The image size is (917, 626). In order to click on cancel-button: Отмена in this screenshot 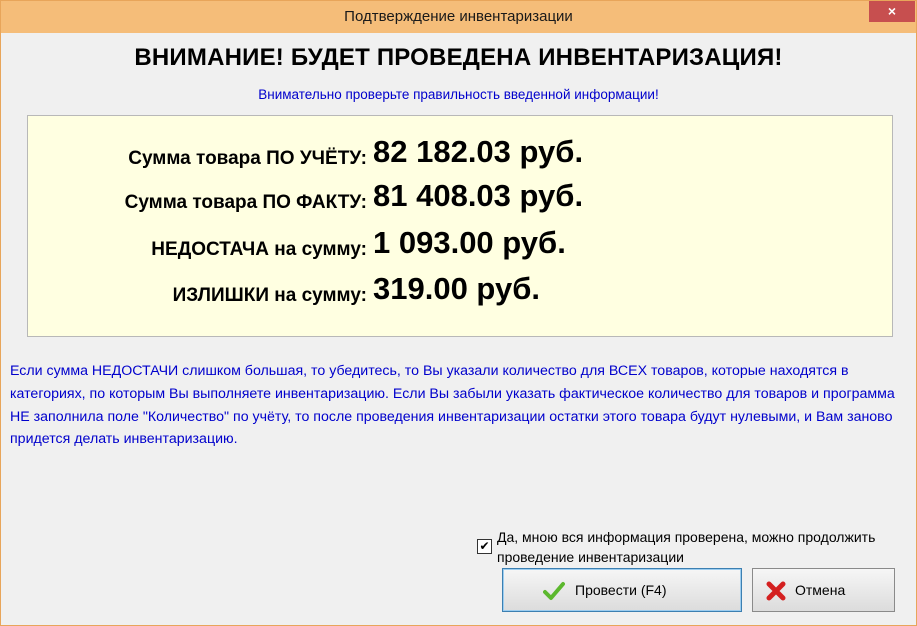, I will do `click(823, 590)`.